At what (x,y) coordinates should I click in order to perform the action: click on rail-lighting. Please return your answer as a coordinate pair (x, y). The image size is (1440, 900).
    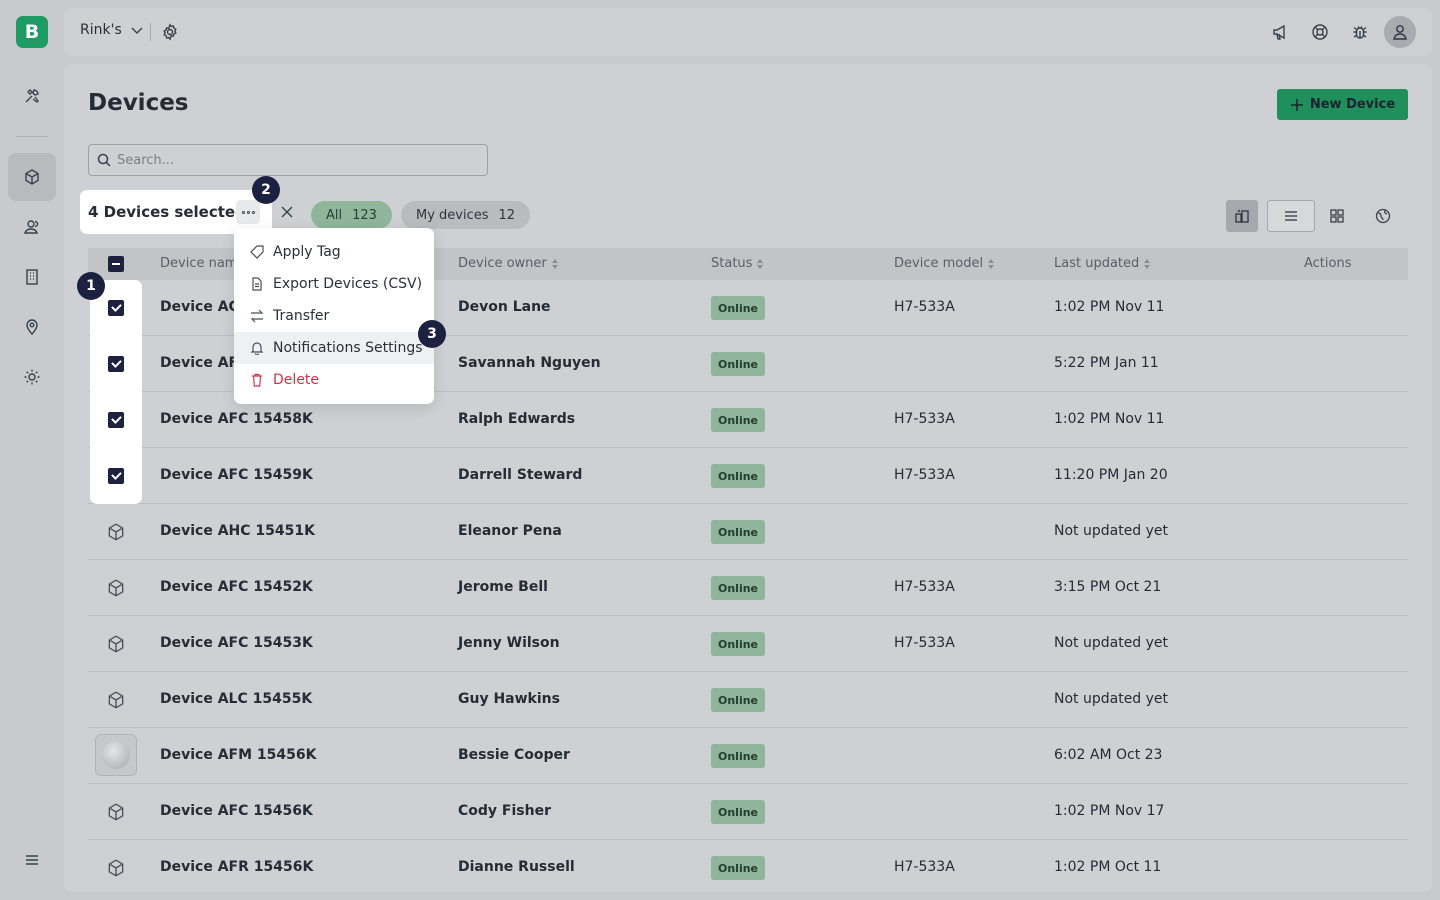
    Looking at the image, I should click on (32, 377).